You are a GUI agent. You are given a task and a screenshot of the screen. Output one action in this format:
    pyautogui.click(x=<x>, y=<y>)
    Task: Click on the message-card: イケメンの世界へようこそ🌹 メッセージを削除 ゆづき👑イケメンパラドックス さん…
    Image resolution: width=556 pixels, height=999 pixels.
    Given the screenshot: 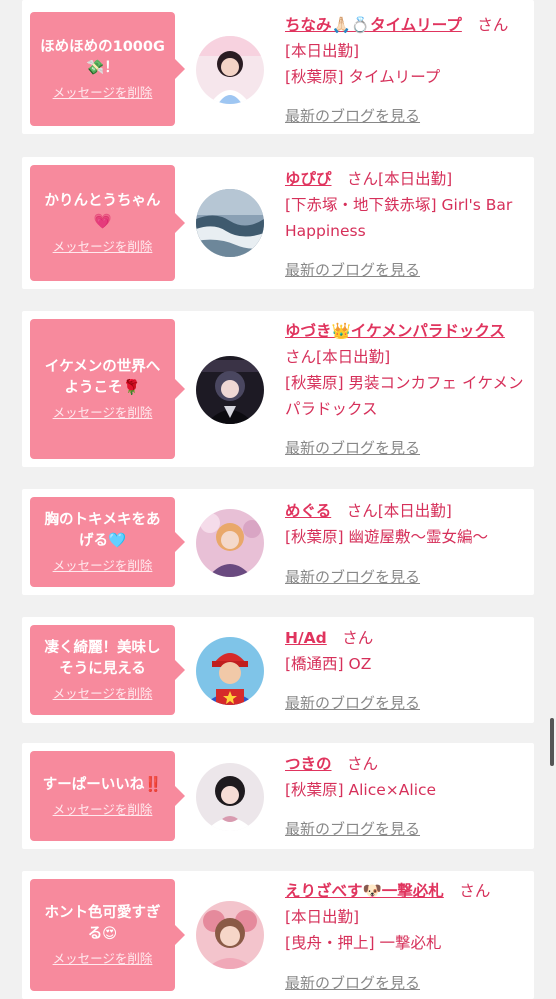 What is the action you would take?
    pyautogui.click(x=278, y=389)
    